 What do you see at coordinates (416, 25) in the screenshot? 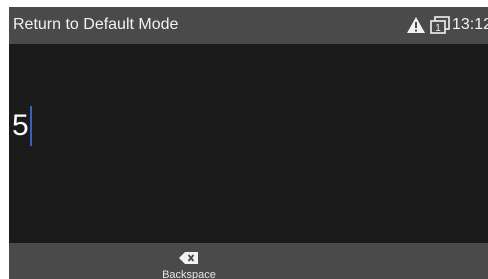
I see `warning-icon` at bounding box center [416, 25].